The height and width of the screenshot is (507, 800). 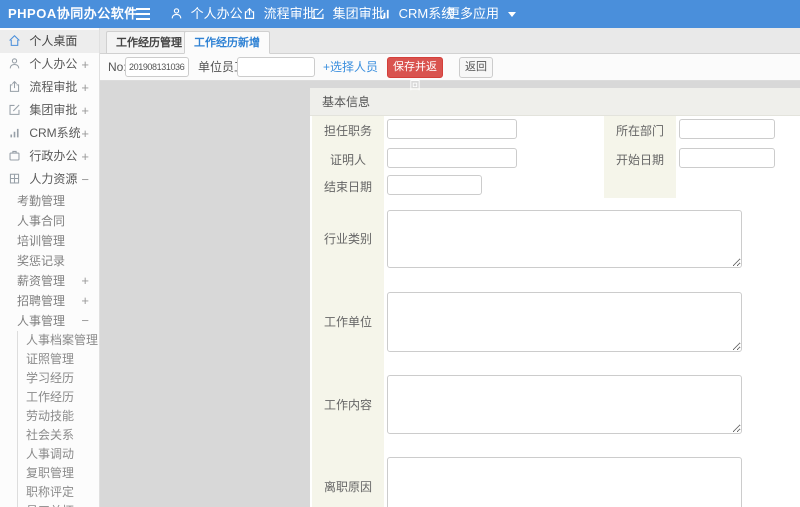 I want to click on sidebar-item-label: 招聘管理, so click(x=41, y=301).